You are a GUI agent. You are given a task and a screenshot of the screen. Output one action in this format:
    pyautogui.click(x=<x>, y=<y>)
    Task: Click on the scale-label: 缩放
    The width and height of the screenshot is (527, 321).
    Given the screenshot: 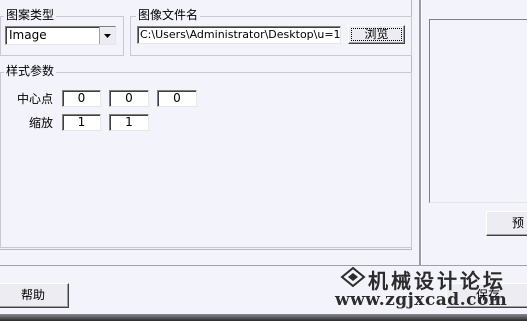 What is the action you would take?
    pyautogui.click(x=41, y=123)
    